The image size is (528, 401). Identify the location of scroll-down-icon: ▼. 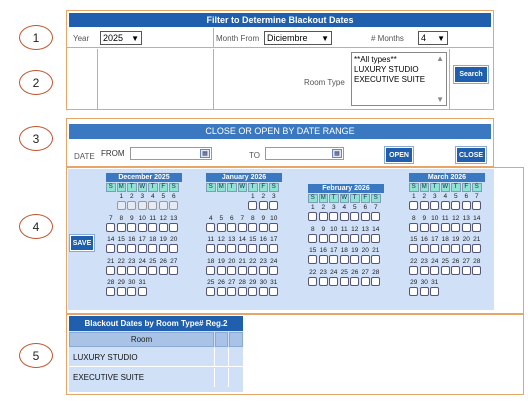
(440, 100).